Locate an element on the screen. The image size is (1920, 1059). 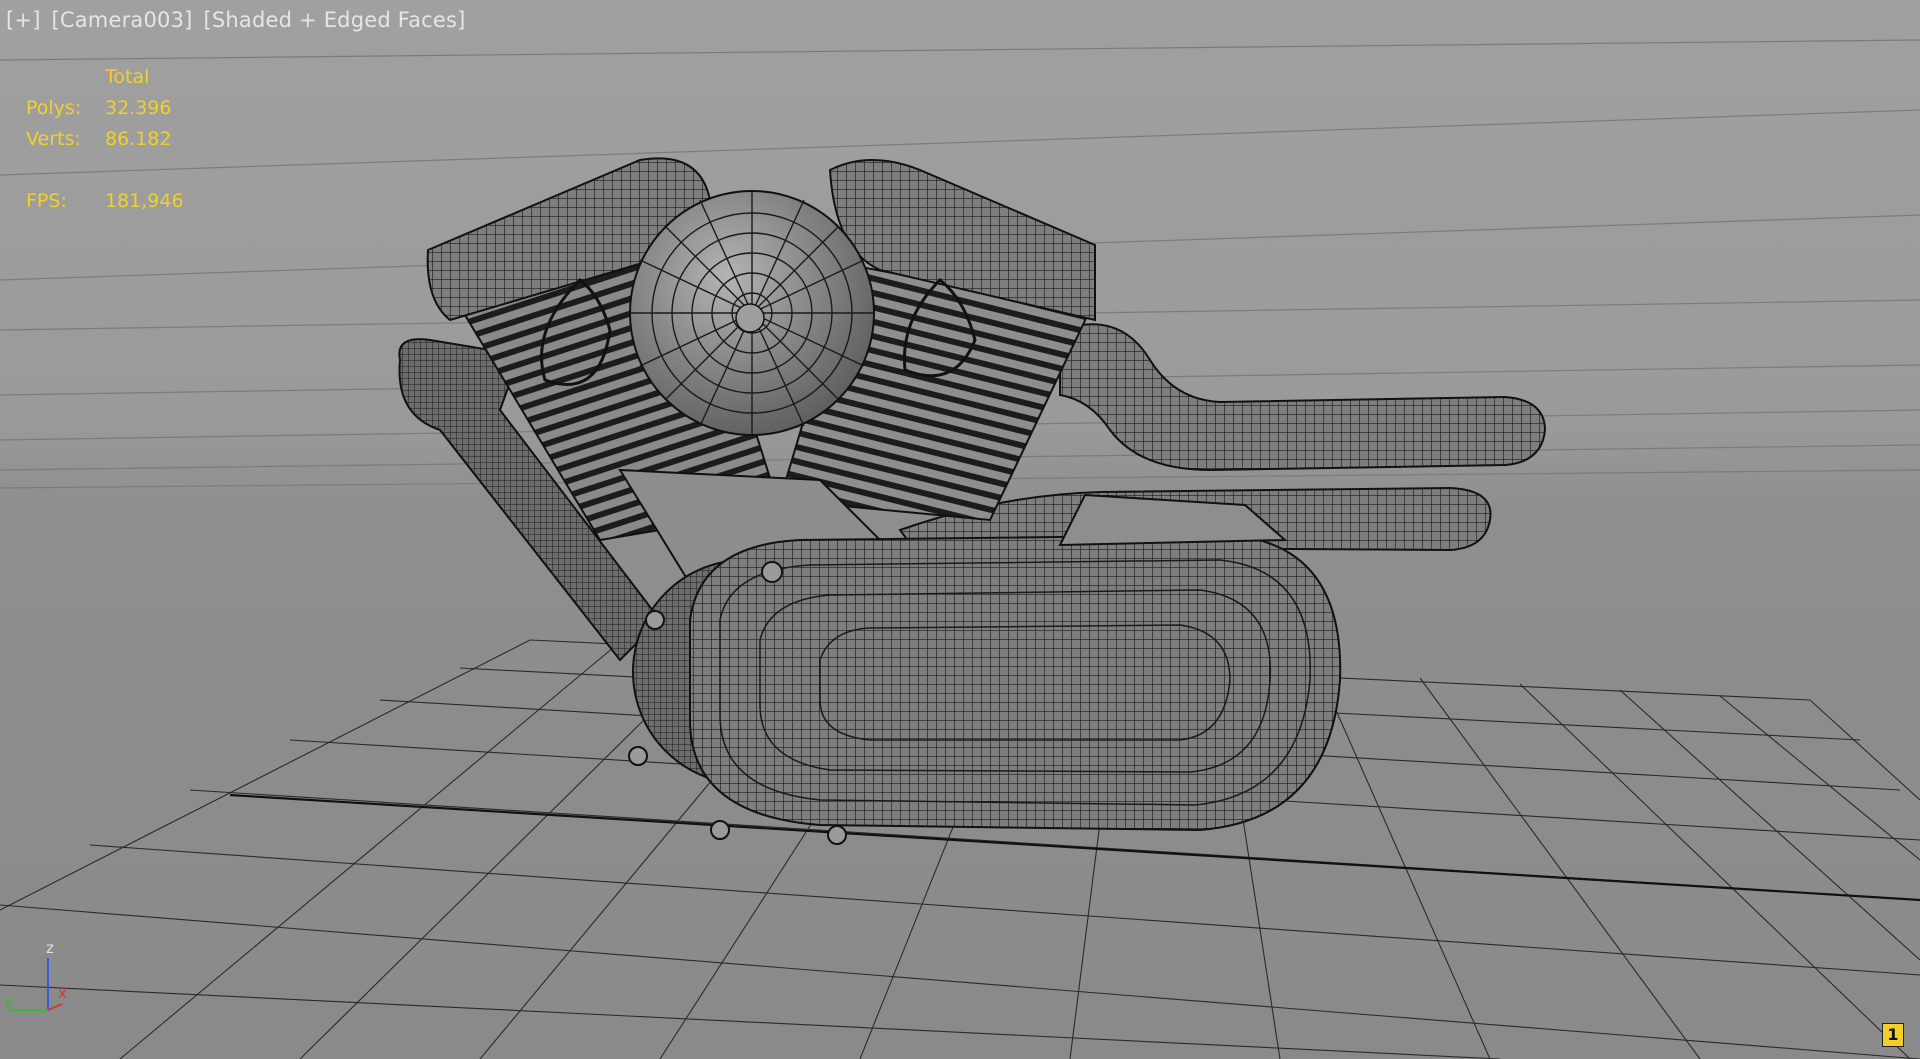
air-cleaner is located at coordinates (752, 313).